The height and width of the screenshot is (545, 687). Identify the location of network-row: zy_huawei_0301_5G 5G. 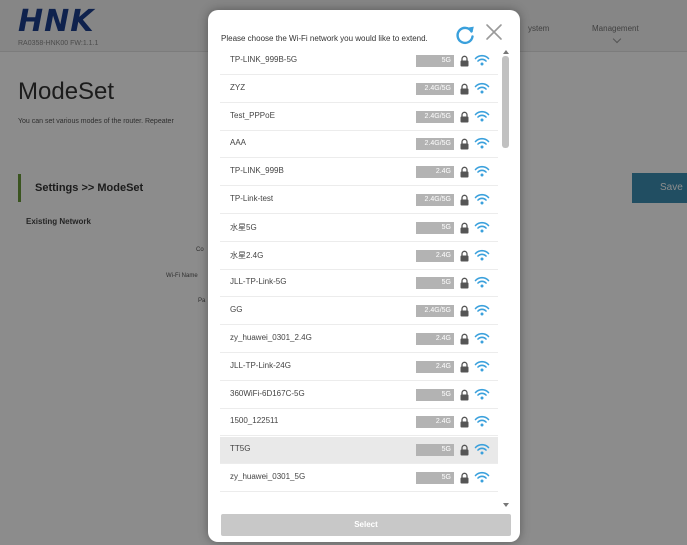
(359, 478).